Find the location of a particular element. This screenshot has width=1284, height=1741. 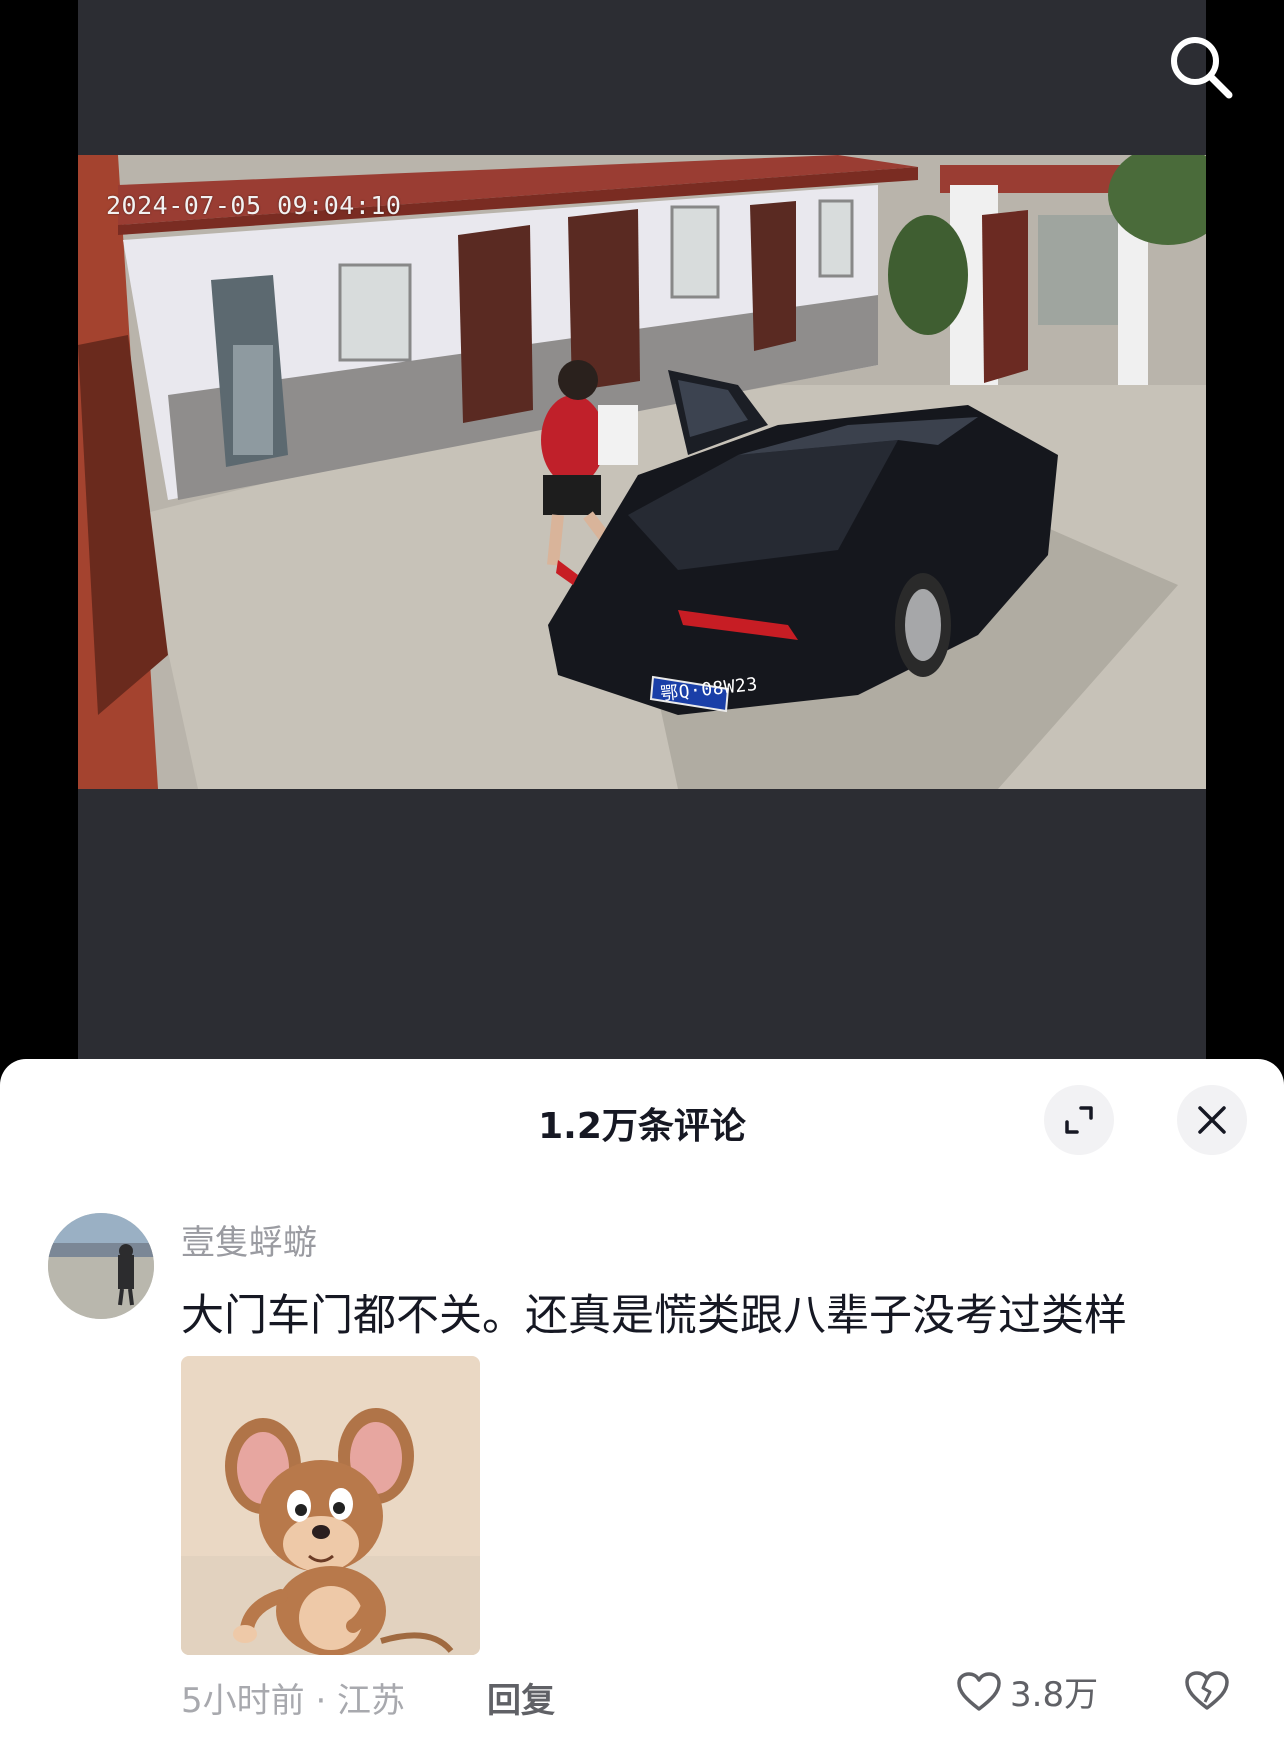

dislike-button is located at coordinates (1207, 1693).